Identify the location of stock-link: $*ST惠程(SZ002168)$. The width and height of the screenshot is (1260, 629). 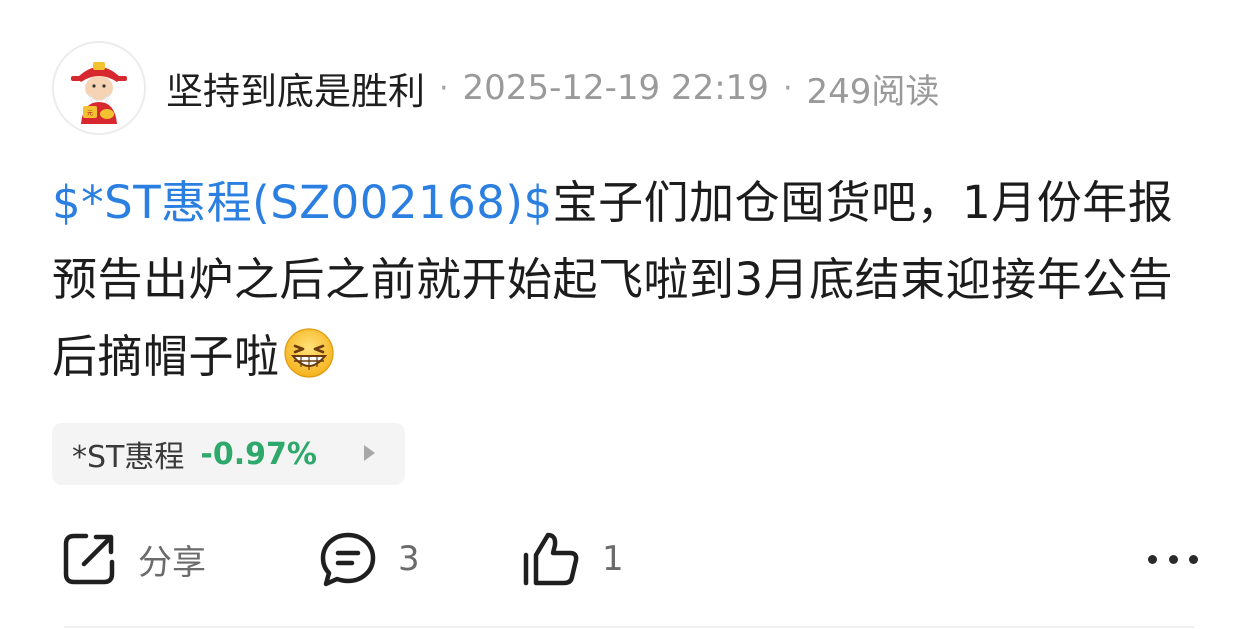
(302, 202).